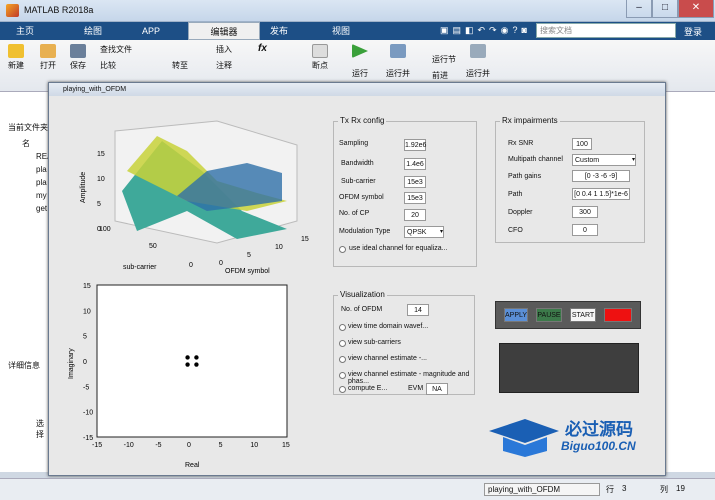  What do you see at coordinates (180, 65) in the screenshot?
I see `goto-button: 转至` at bounding box center [180, 65].